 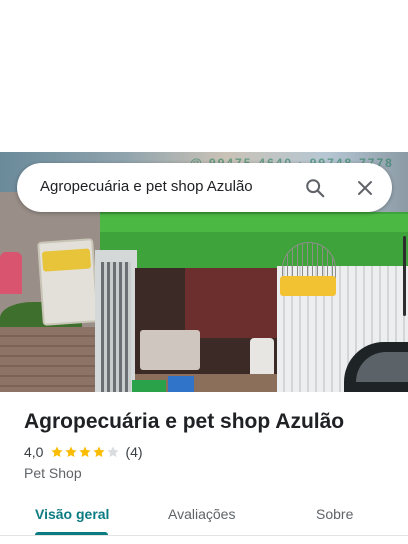 I want to click on place-tabs: Visão geral Avaliações Sobre, so click(x=204, y=521).